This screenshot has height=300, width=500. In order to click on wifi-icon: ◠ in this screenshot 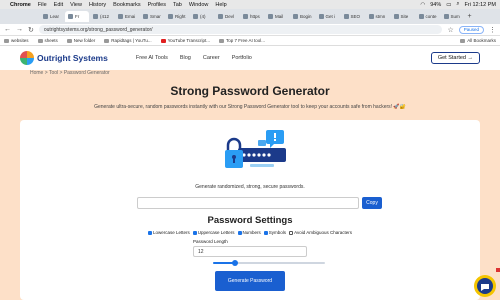, I will do `click(422, 5)`.